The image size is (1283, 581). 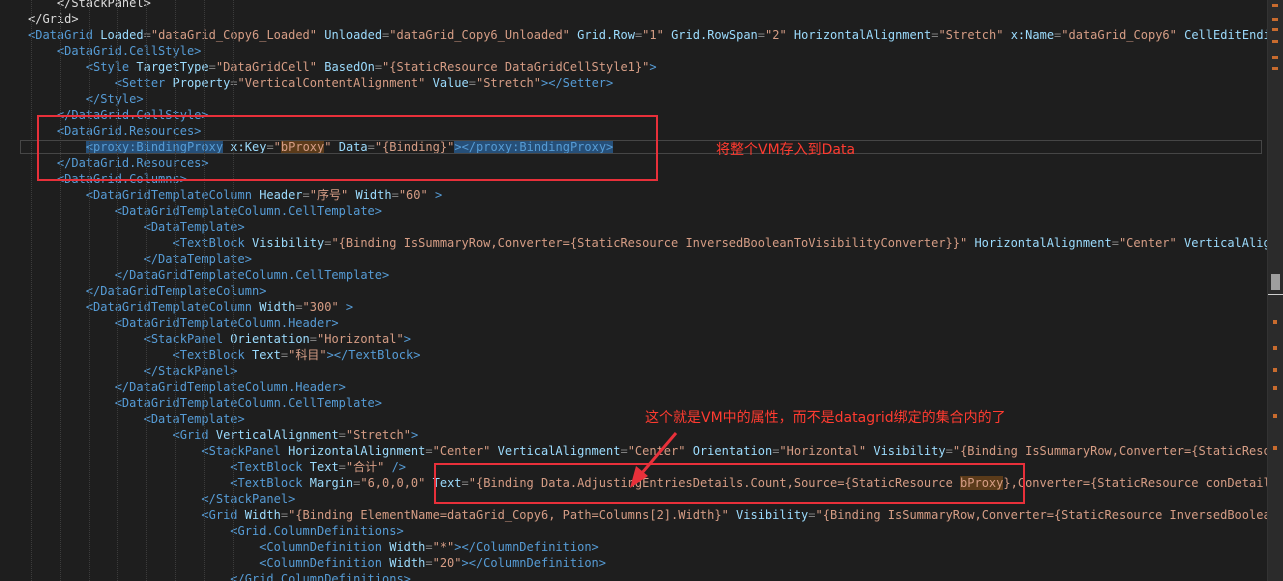 I want to click on vertical-scrollbar, so click(x=1275, y=290).